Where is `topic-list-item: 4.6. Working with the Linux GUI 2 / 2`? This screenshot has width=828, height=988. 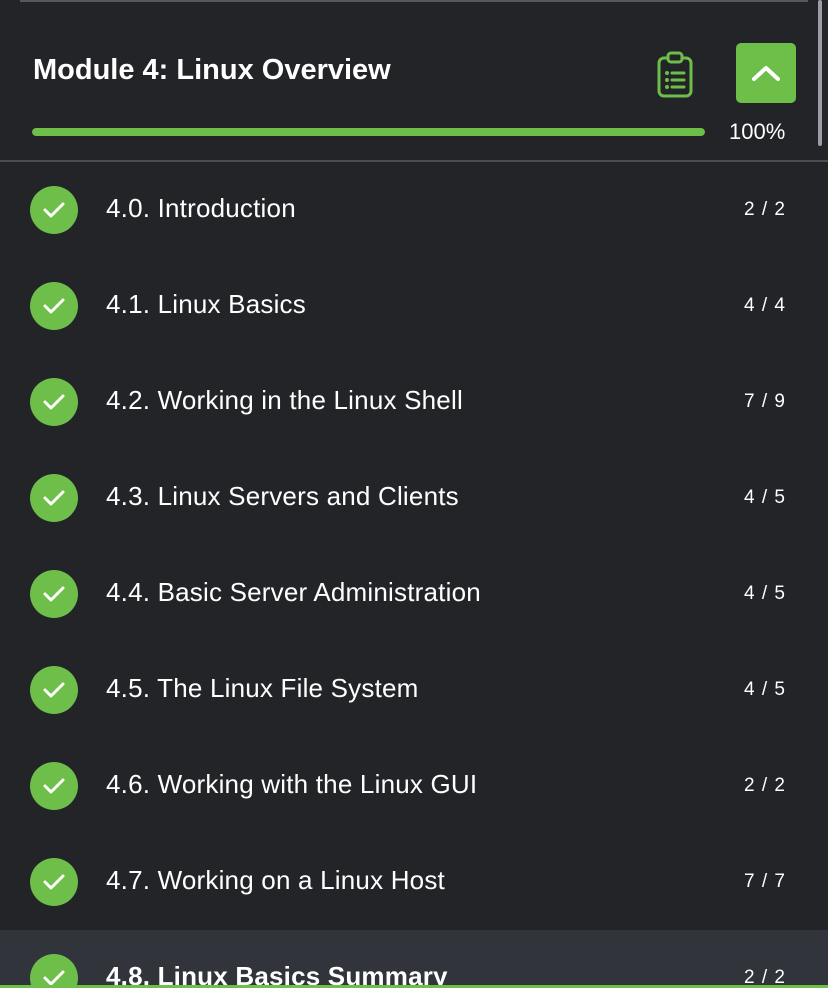 topic-list-item: 4.6. Working with the Linux GUI 2 / 2 is located at coordinates (414, 786).